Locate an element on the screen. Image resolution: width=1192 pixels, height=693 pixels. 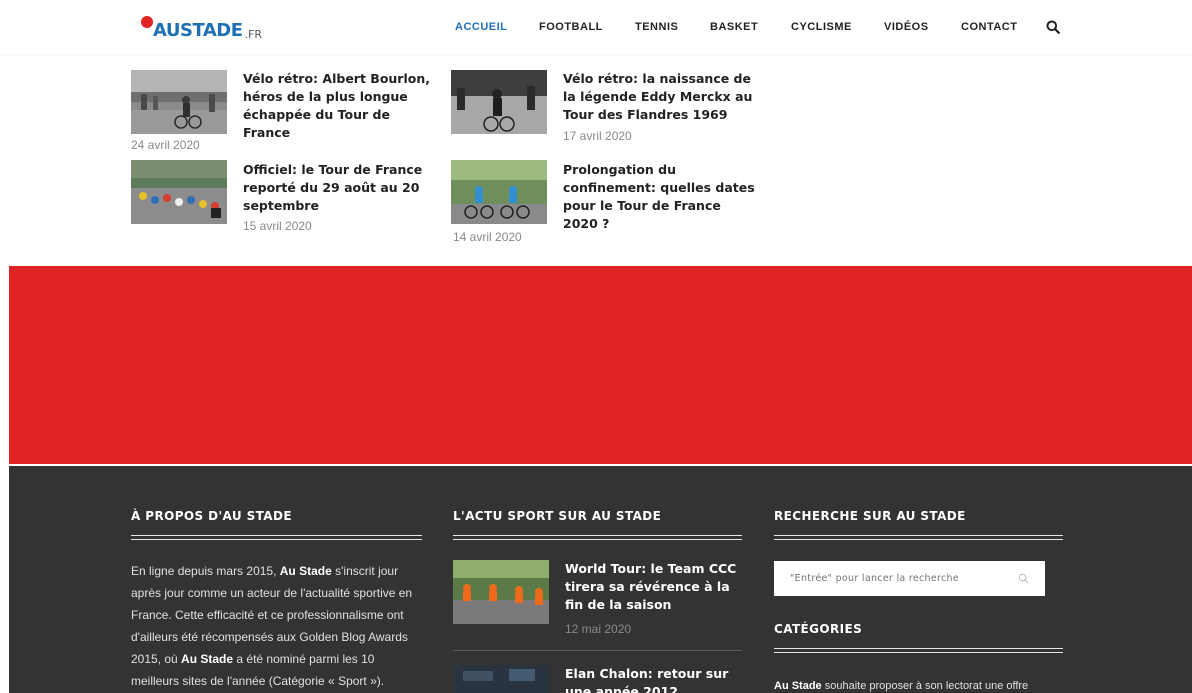
news-heading: L'ACTU SPORT SUR AU STADE is located at coordinates (557, 516).